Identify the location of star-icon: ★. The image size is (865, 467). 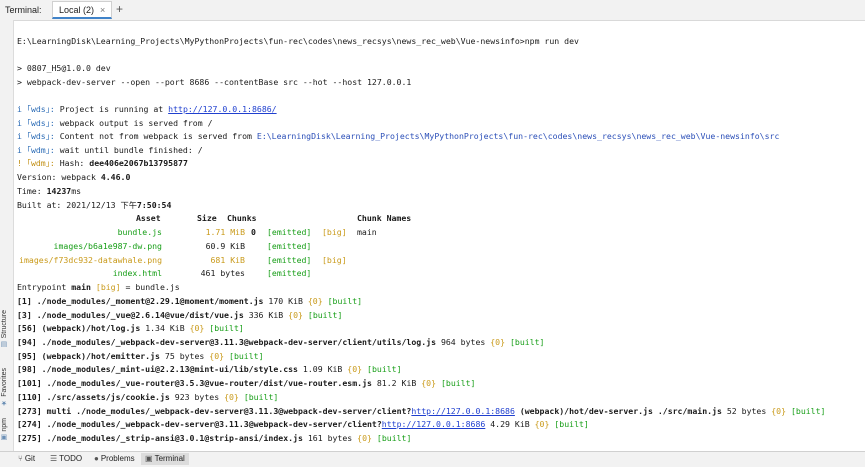
(4, 402).